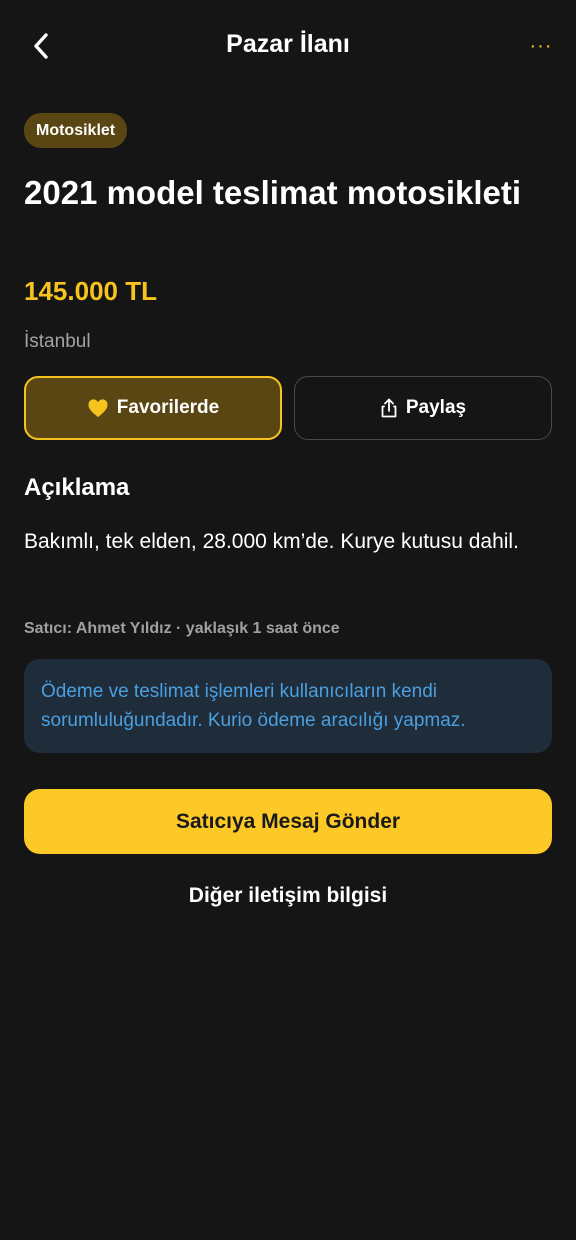 The width and height of the screenshot is (576, 1240). What do you see at coordinates (90, 291) in the screenshot?
I see `listing-price: 145.000 TL` at bounding box center [90, 291].